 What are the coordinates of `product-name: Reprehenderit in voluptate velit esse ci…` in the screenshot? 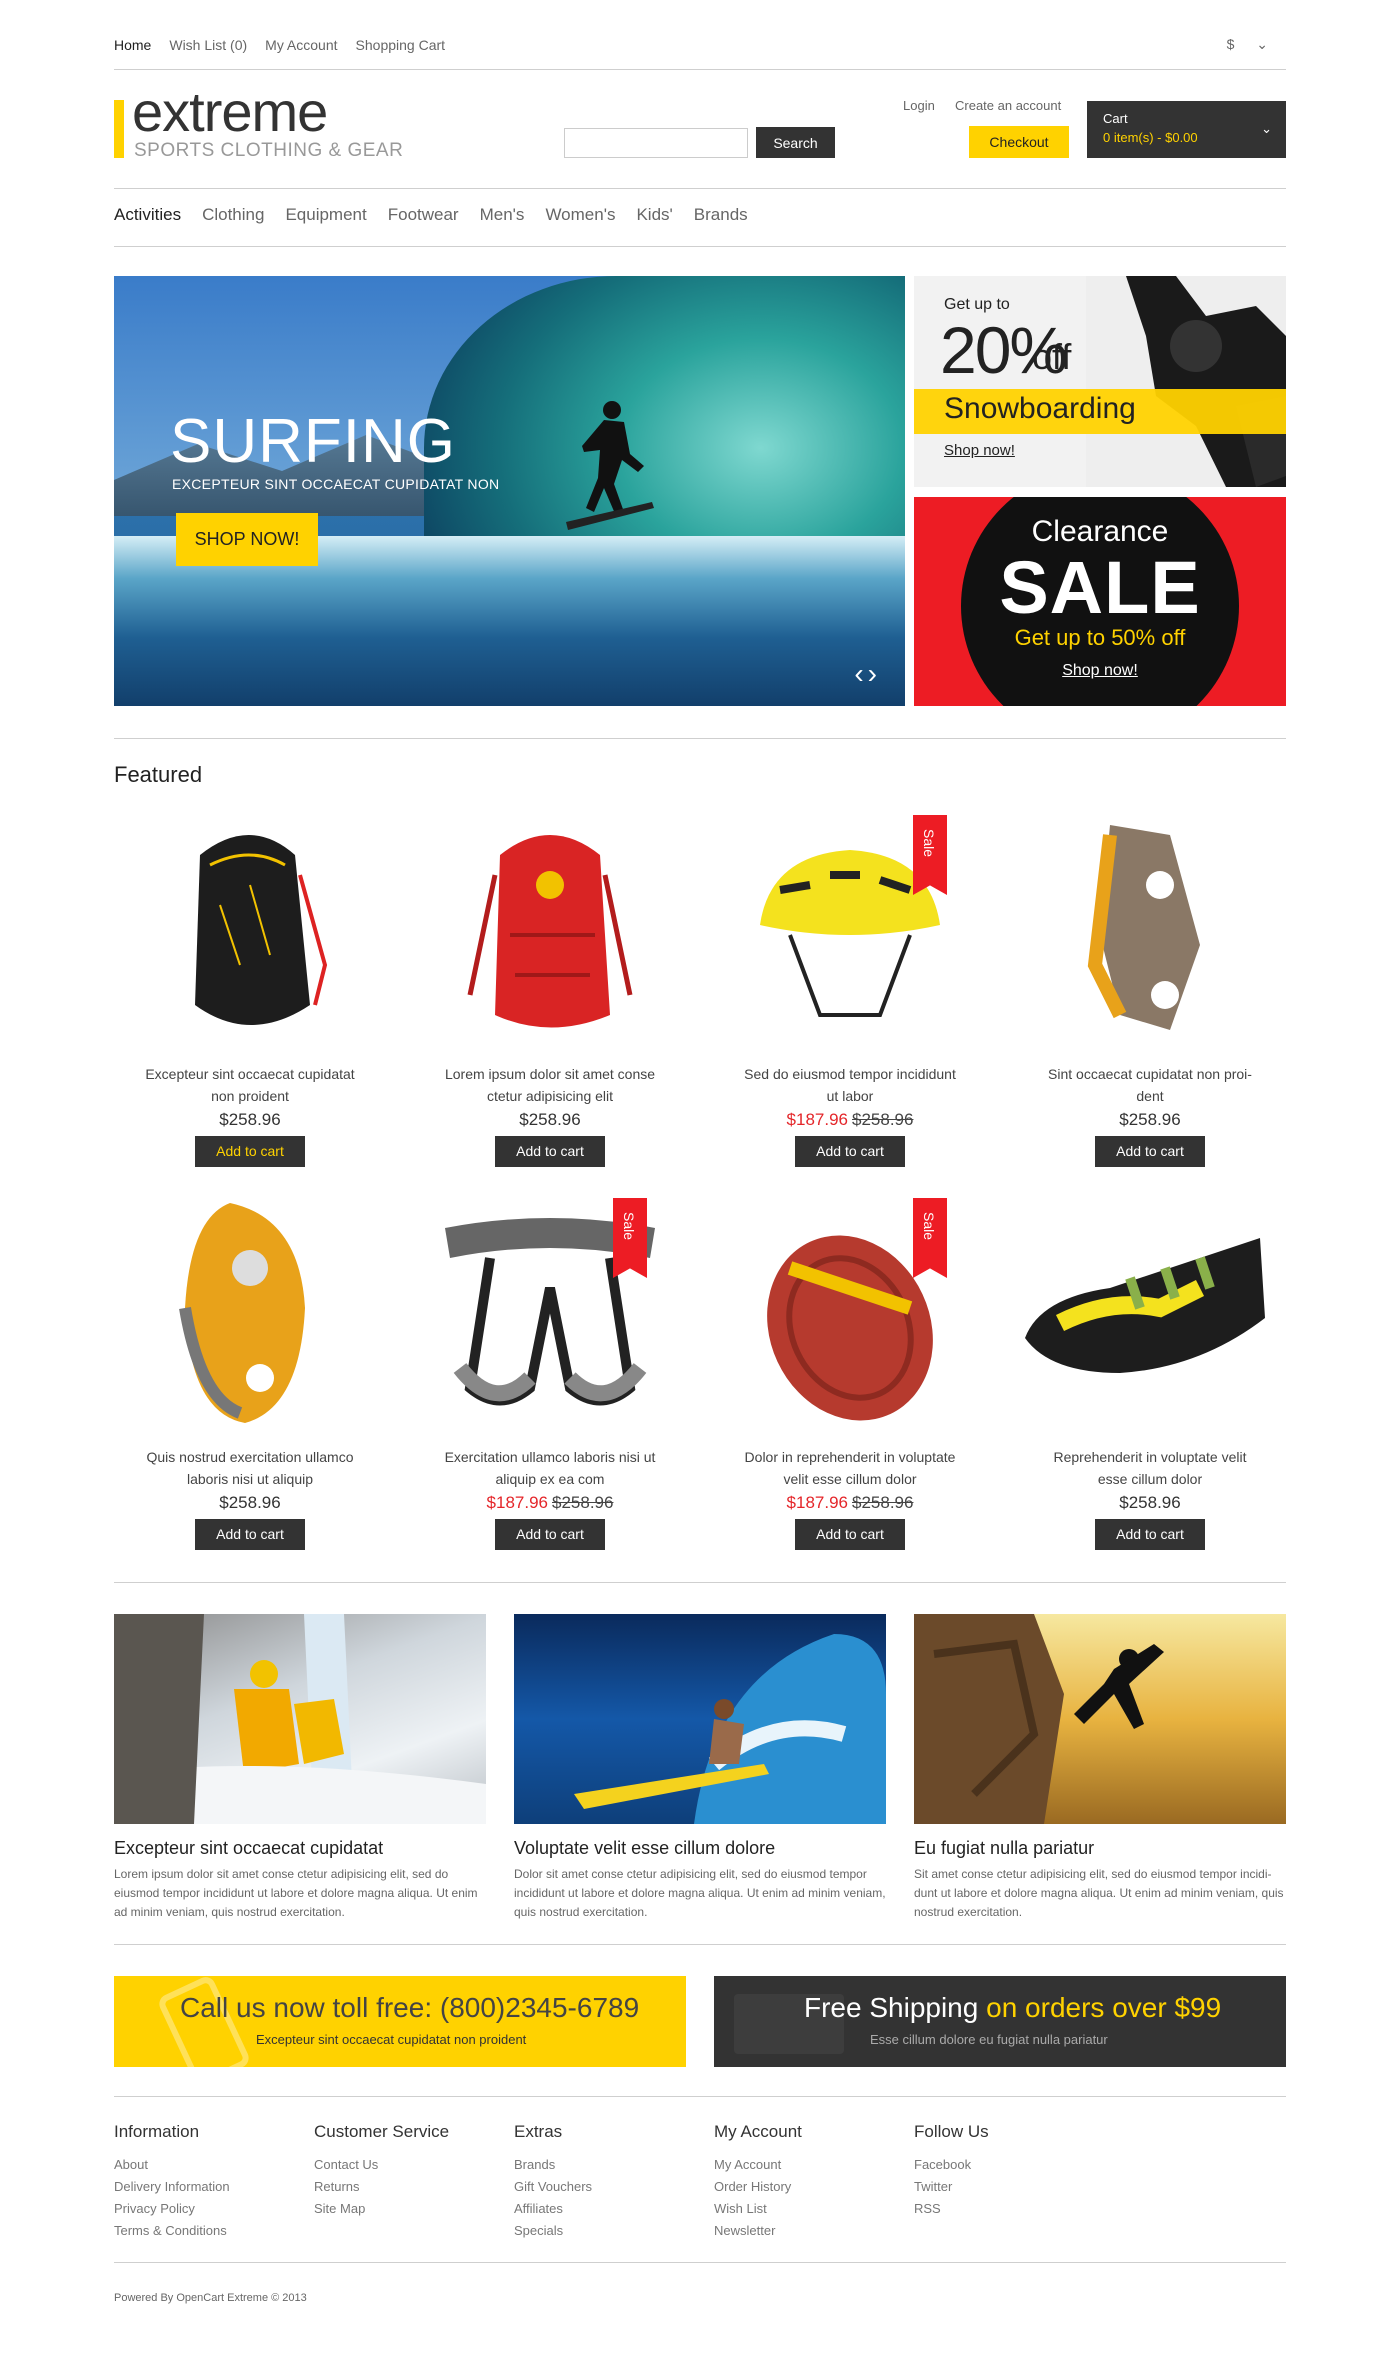 It's located at (1150, 1468).